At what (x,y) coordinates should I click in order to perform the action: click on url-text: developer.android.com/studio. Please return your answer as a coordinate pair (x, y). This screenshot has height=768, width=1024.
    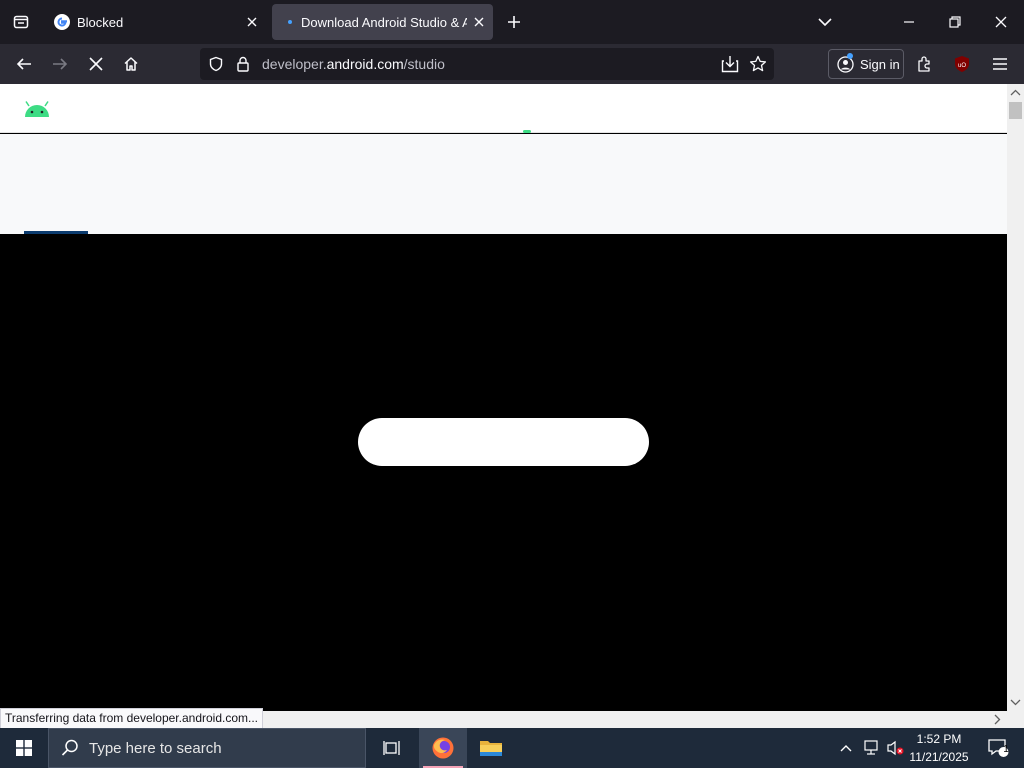
    Looking at the image, I should click on (353, 64).